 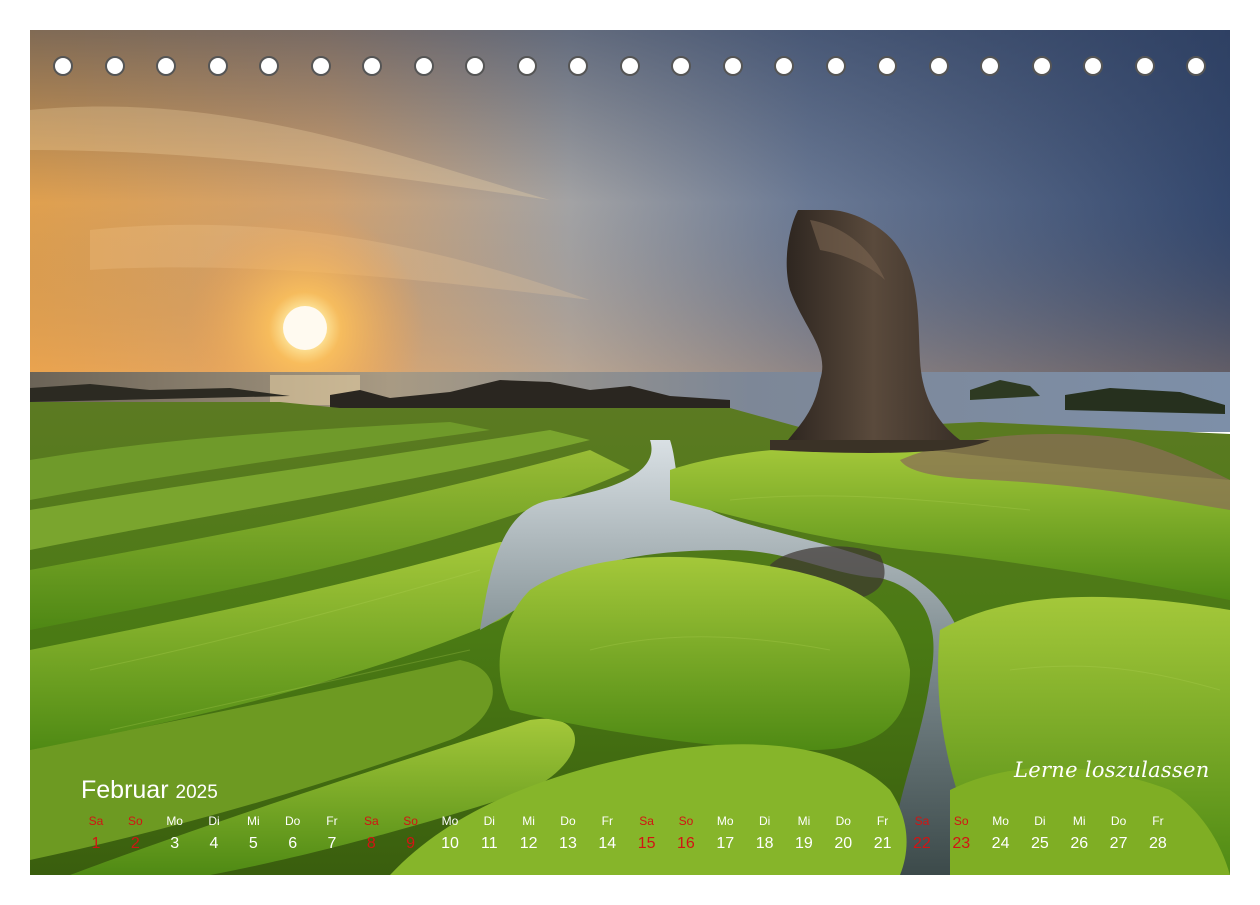 What do you see at coordinates (686, 834) in the screenshot?
I see `day-cell: So 16` at bounding box center [686, 834].